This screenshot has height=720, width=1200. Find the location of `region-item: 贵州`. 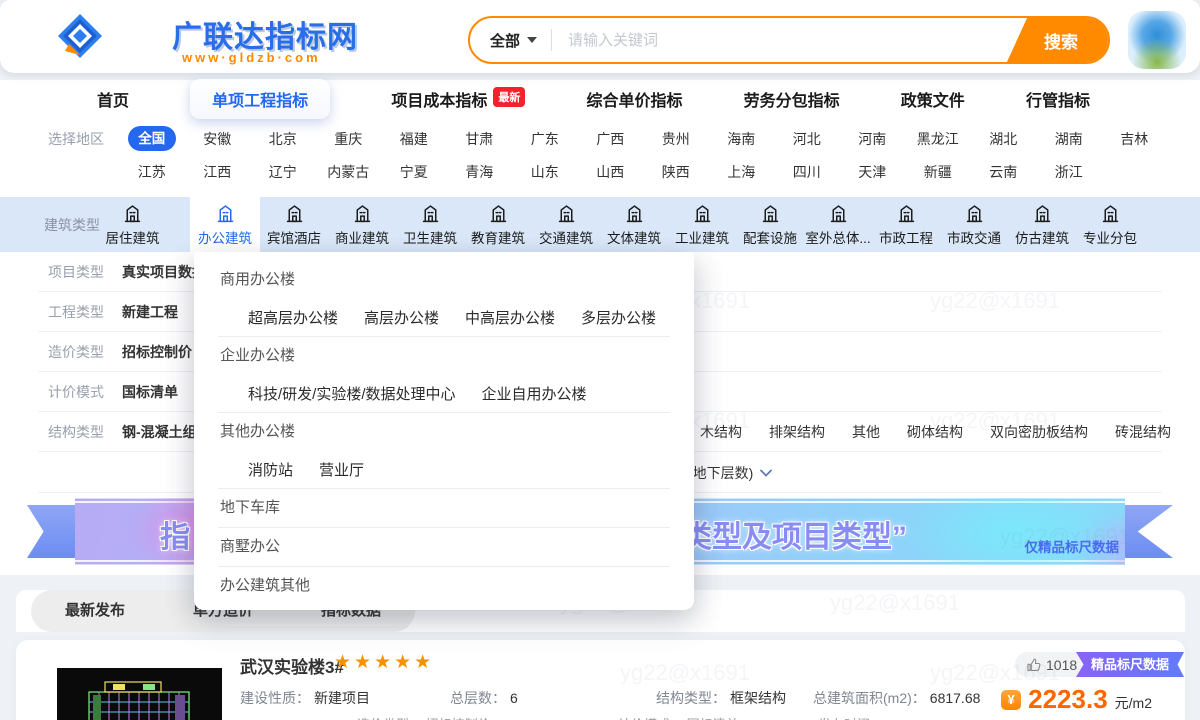

region-item: 贵州 is located at coordinates (676, 139).